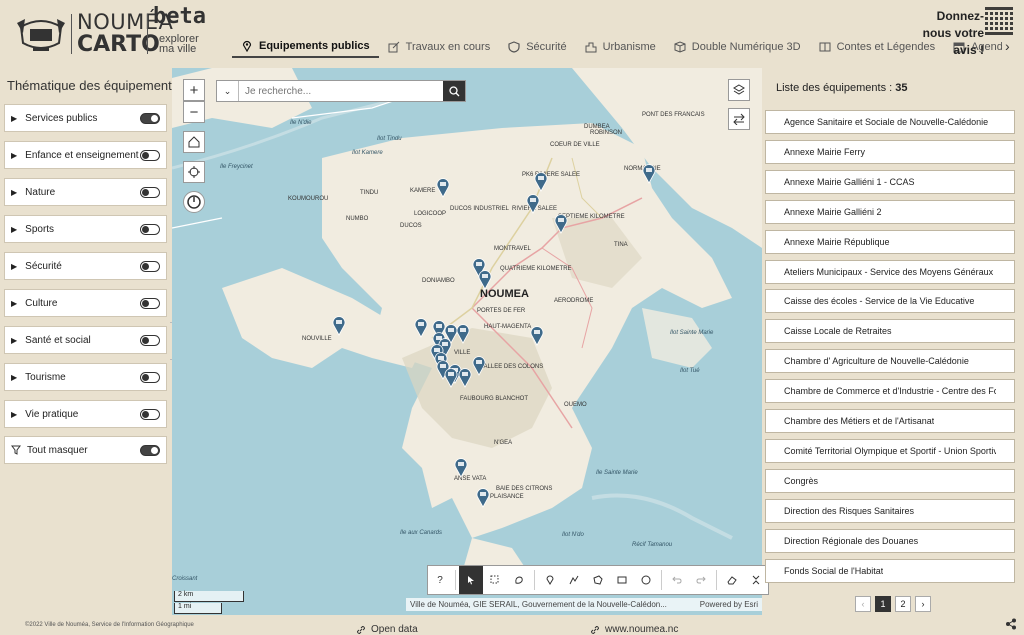  I want to click on category-nature: ▶ Nature, so click(85, 192).